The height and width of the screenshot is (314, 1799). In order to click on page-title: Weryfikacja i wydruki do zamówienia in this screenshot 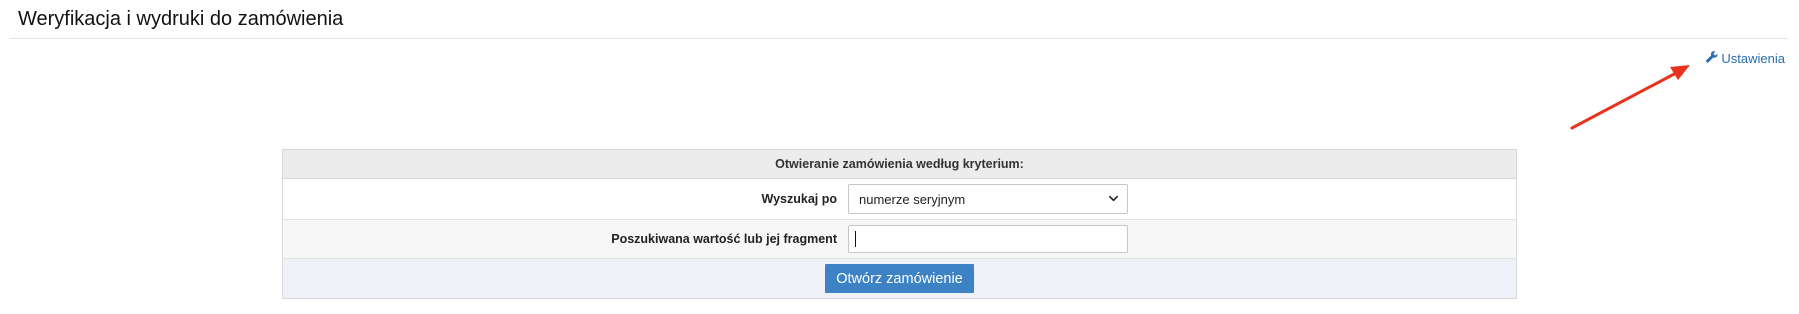, I will do `click(181, 19)`.